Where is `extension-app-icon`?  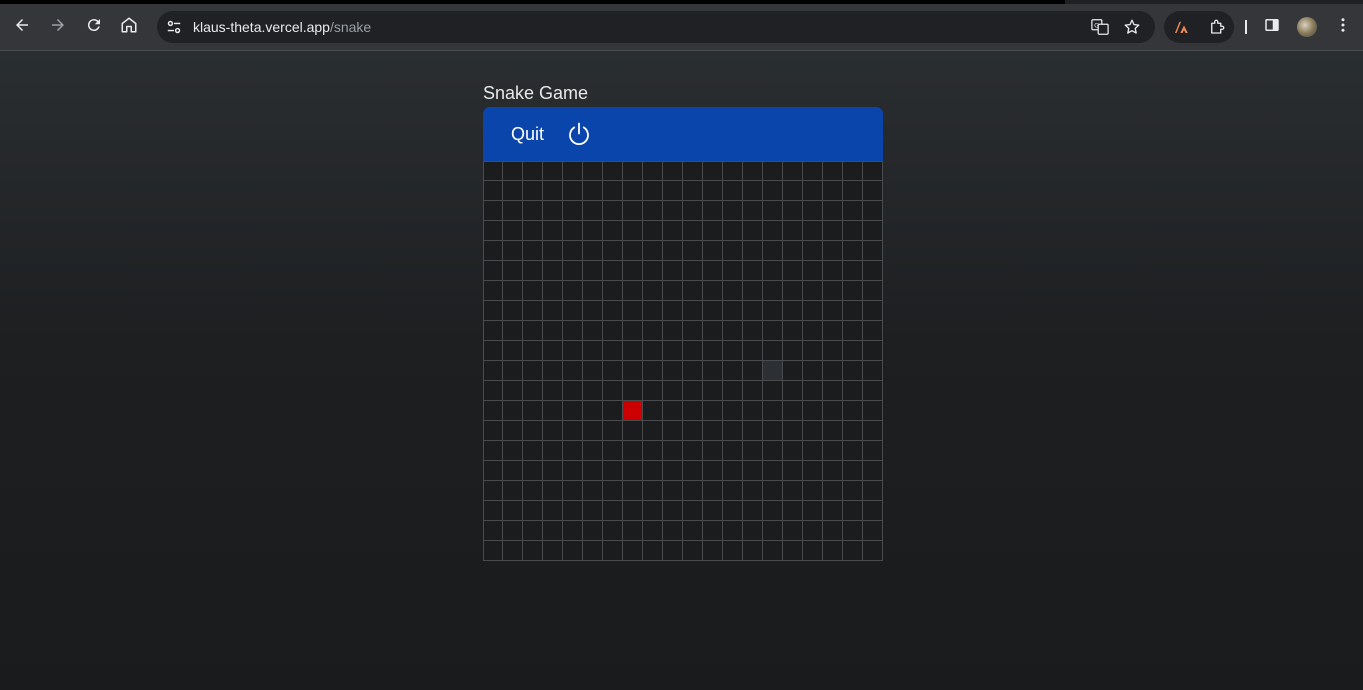 extension-app-icon is located at coordinates (1181, 27).